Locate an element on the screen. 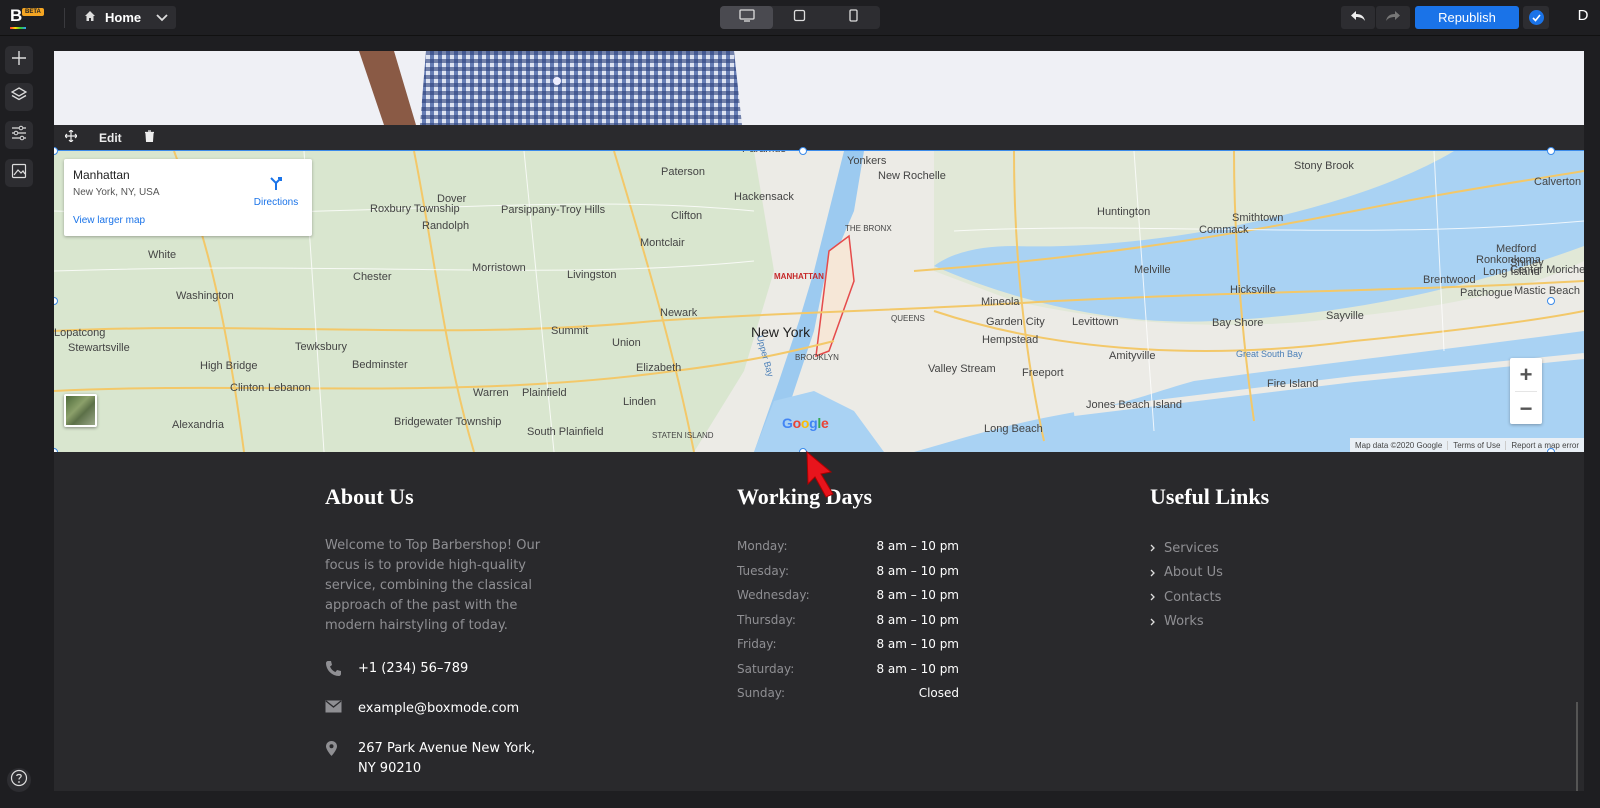  contact-address: 267 Park Avenue New York, NY 90210 is located at coordinates (436, 759).